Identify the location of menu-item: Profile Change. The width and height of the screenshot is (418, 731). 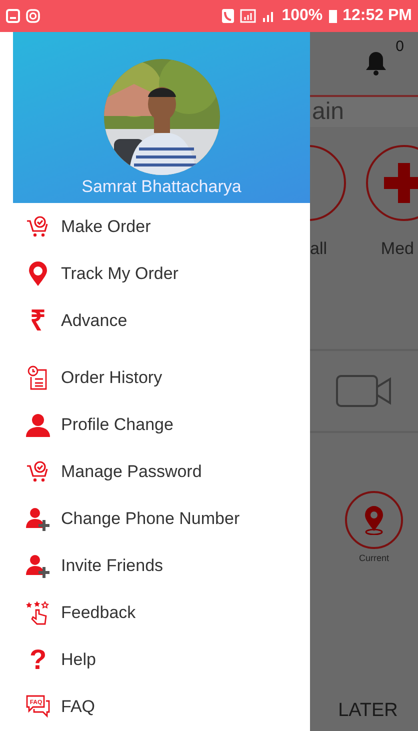
(161, 424).